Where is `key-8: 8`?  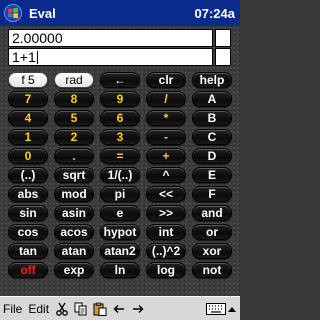 key-8: 8 is located at coordinates (74, 99).